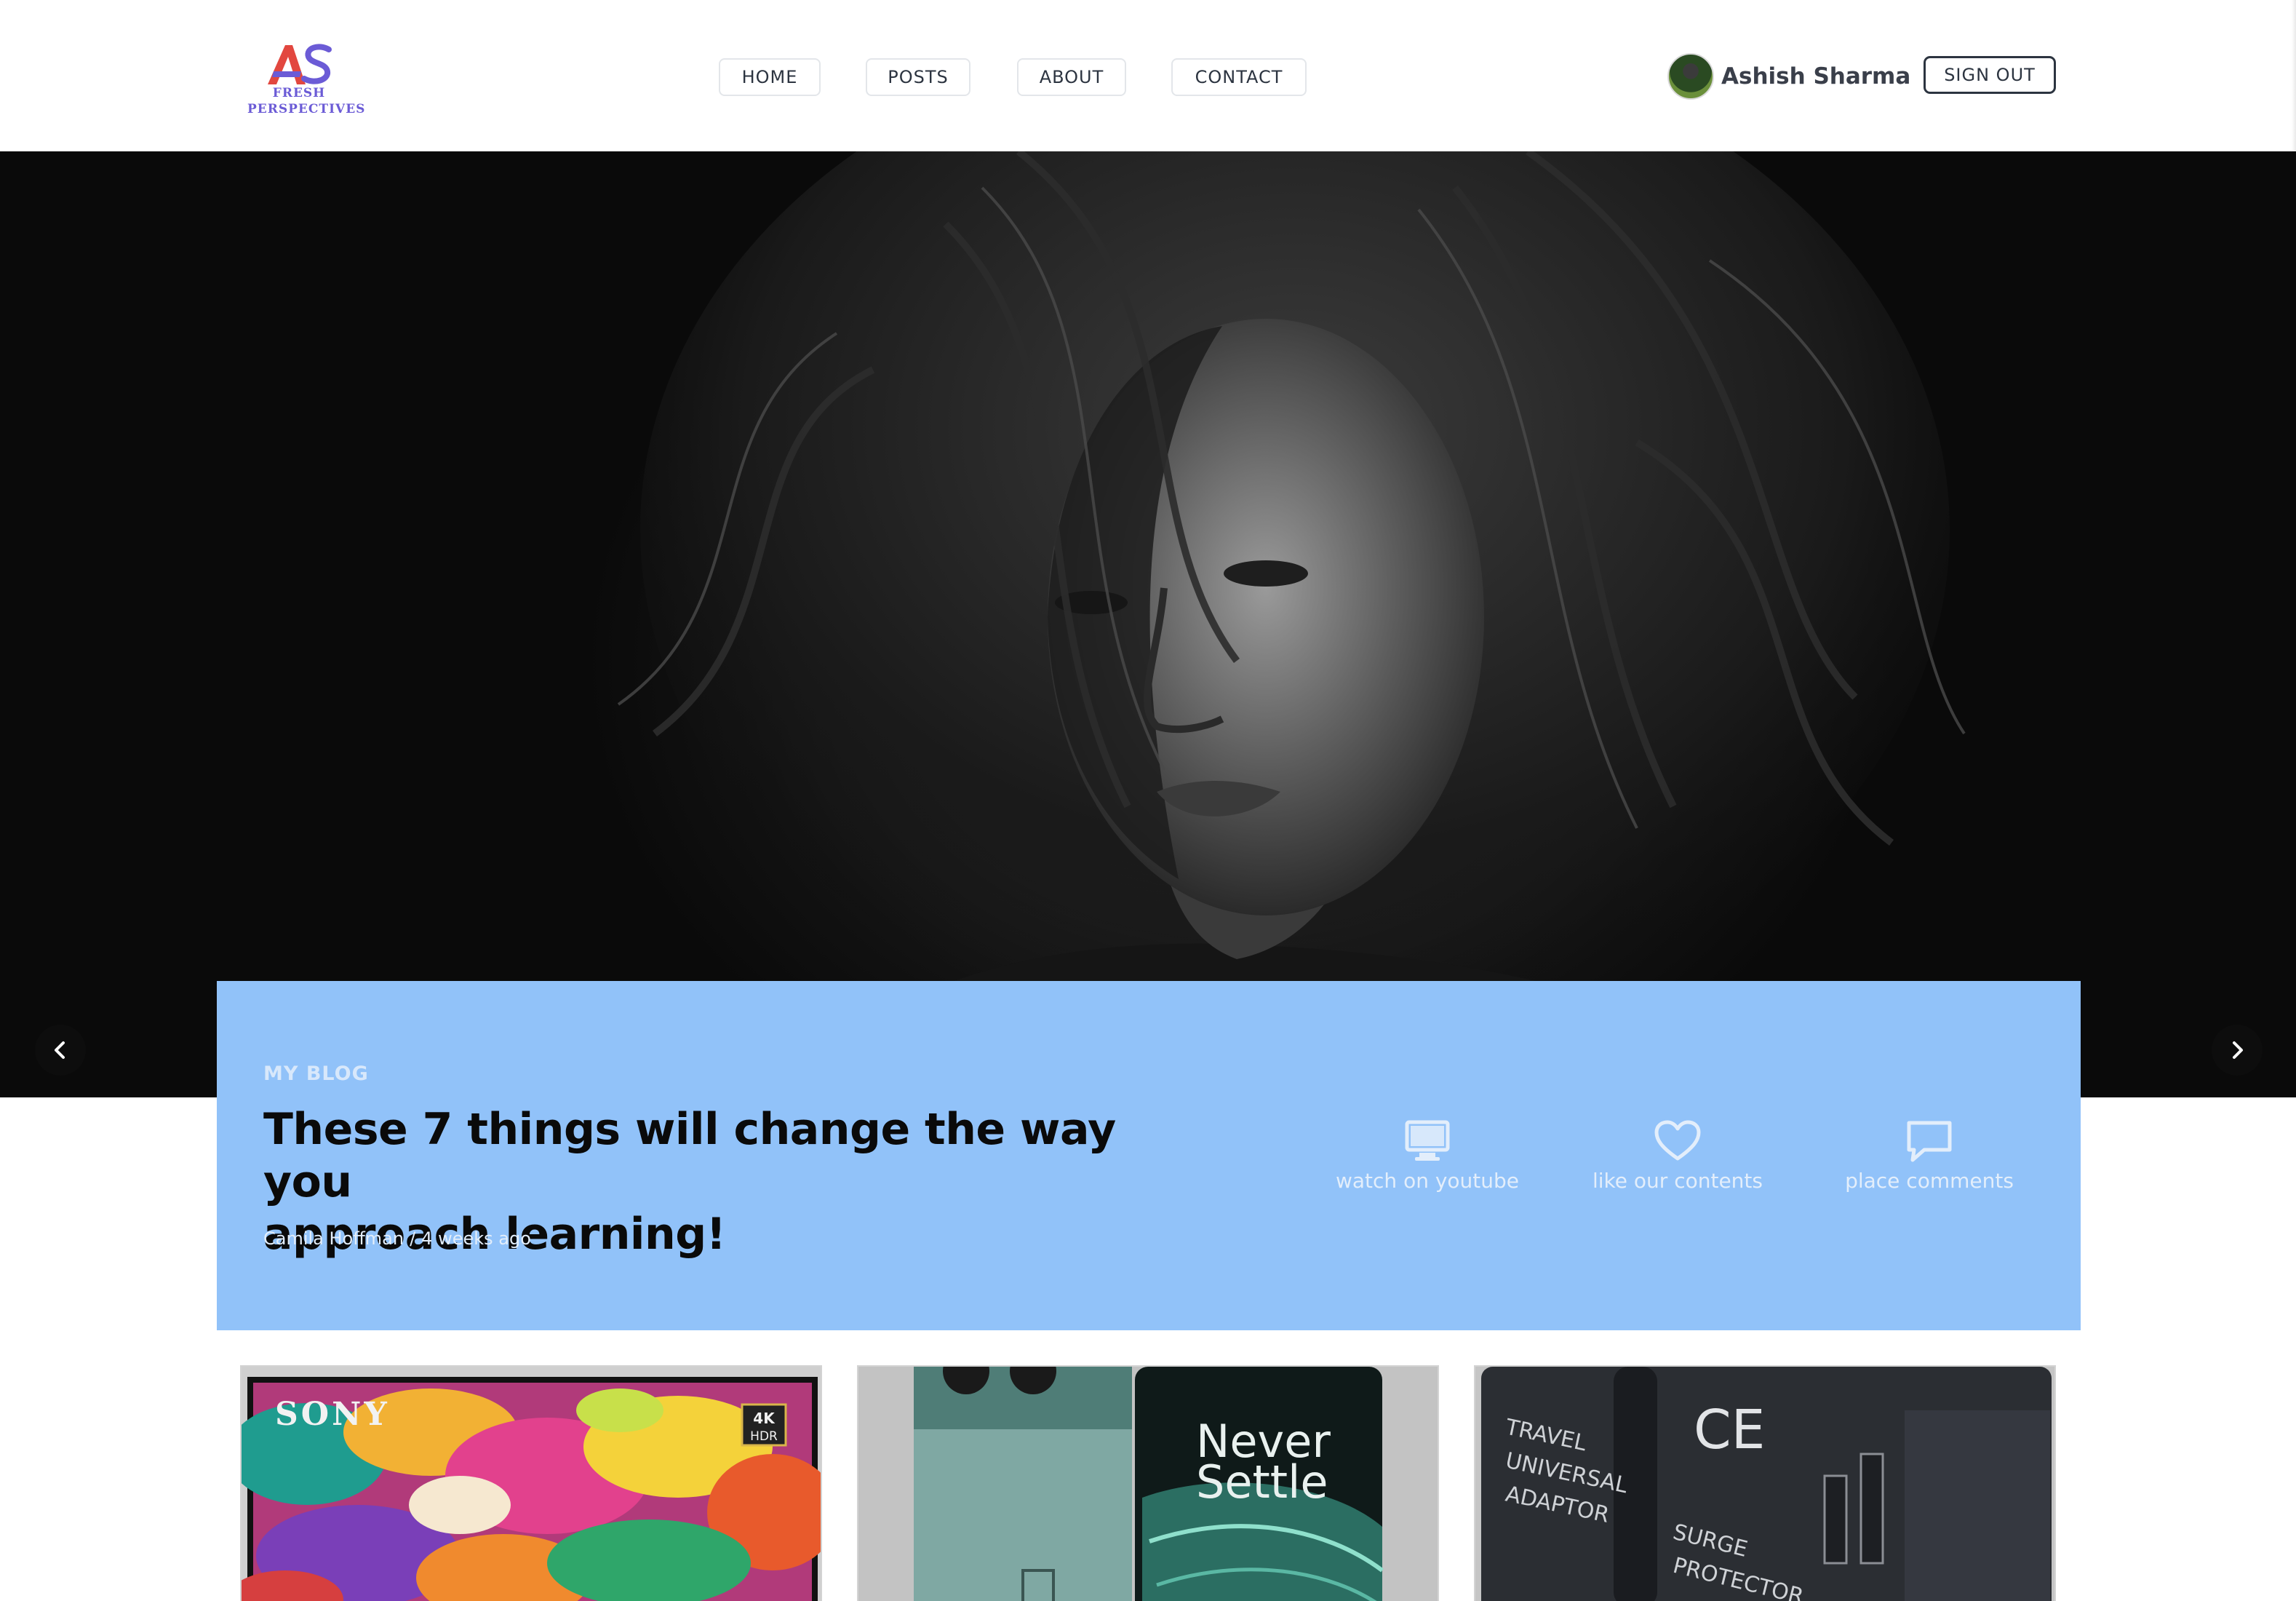  I want to click on place-comments-label: place comments, so click(1929, 1181).